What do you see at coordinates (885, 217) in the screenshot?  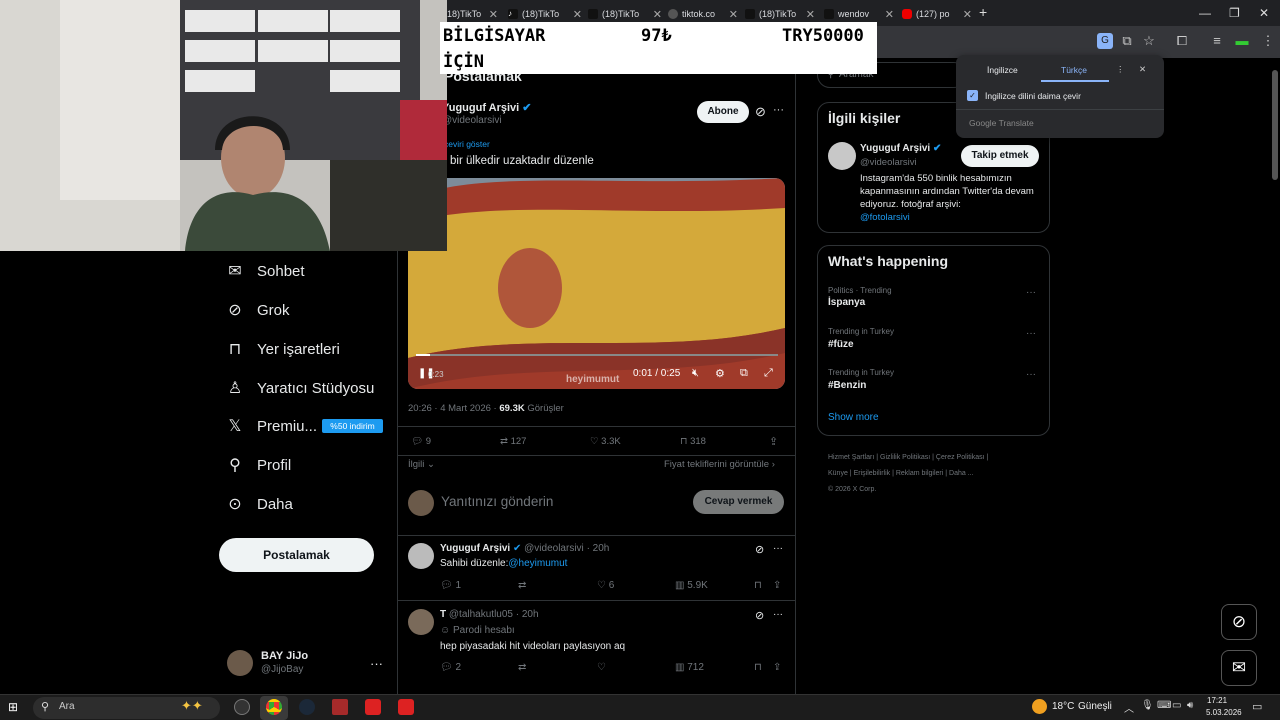 I see `related-bio-link: @fotolarsivi` at bounding box center [885, 217].